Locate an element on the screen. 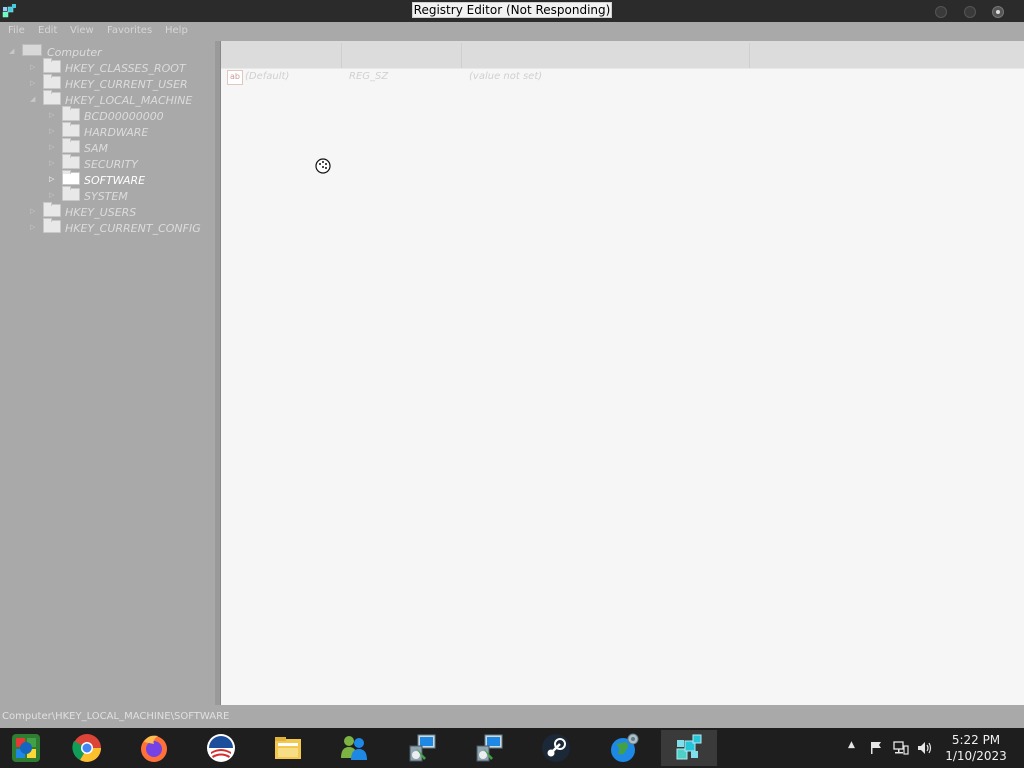 This screenshot has width=1024, height=768. taskbar-chrome is located at coordinates (87, 748).